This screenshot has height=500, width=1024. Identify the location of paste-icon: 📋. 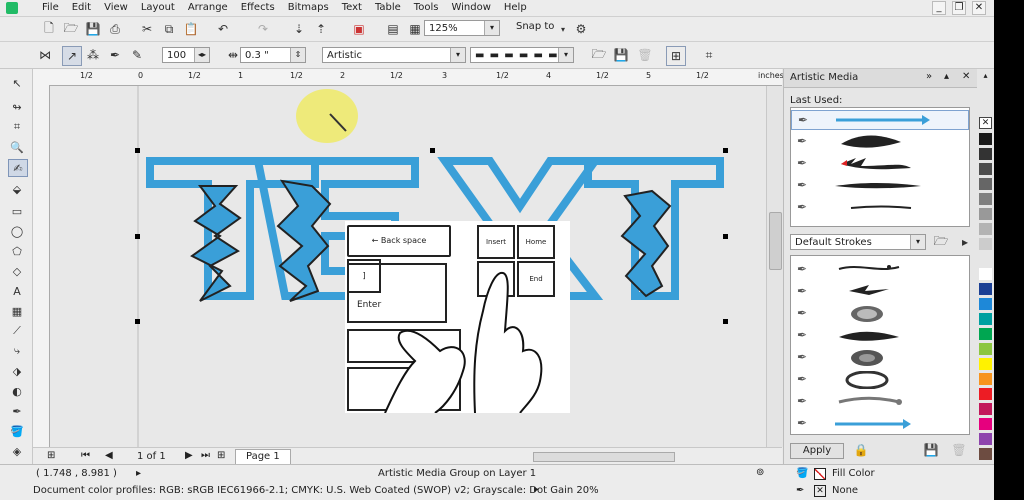
(191, 29).